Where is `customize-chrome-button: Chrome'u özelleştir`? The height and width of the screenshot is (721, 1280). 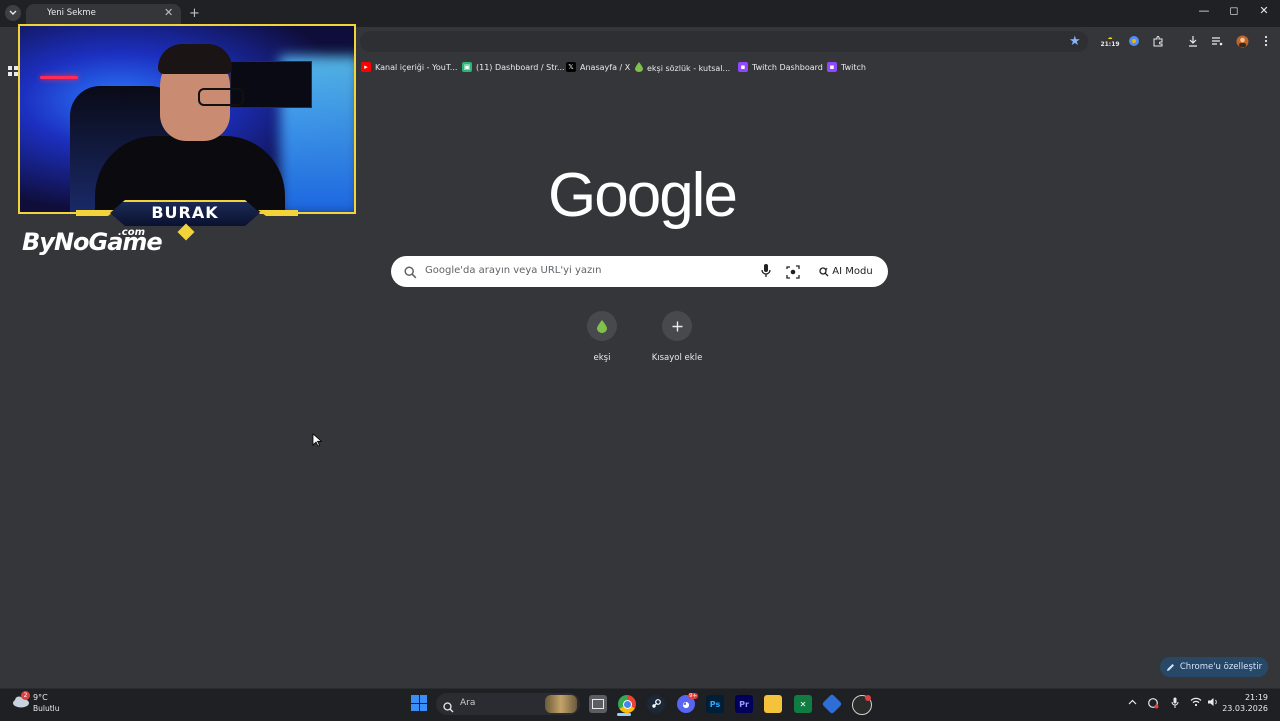 customize-chrome-button: Chrome'u özelleştir is located at coordinates (1214, 667).